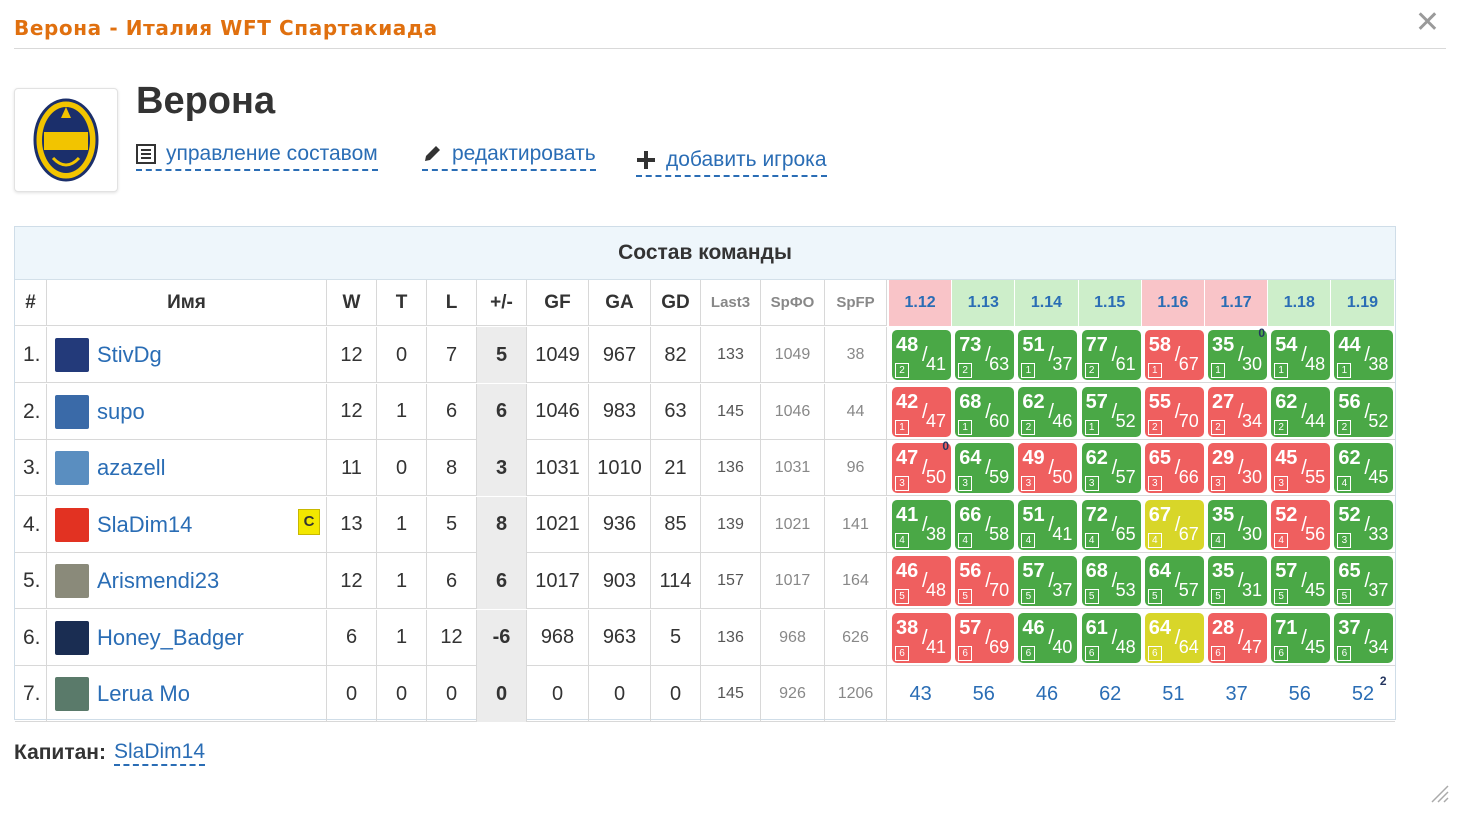  I want to click on close-icon: ✕, so click(1427, 23).